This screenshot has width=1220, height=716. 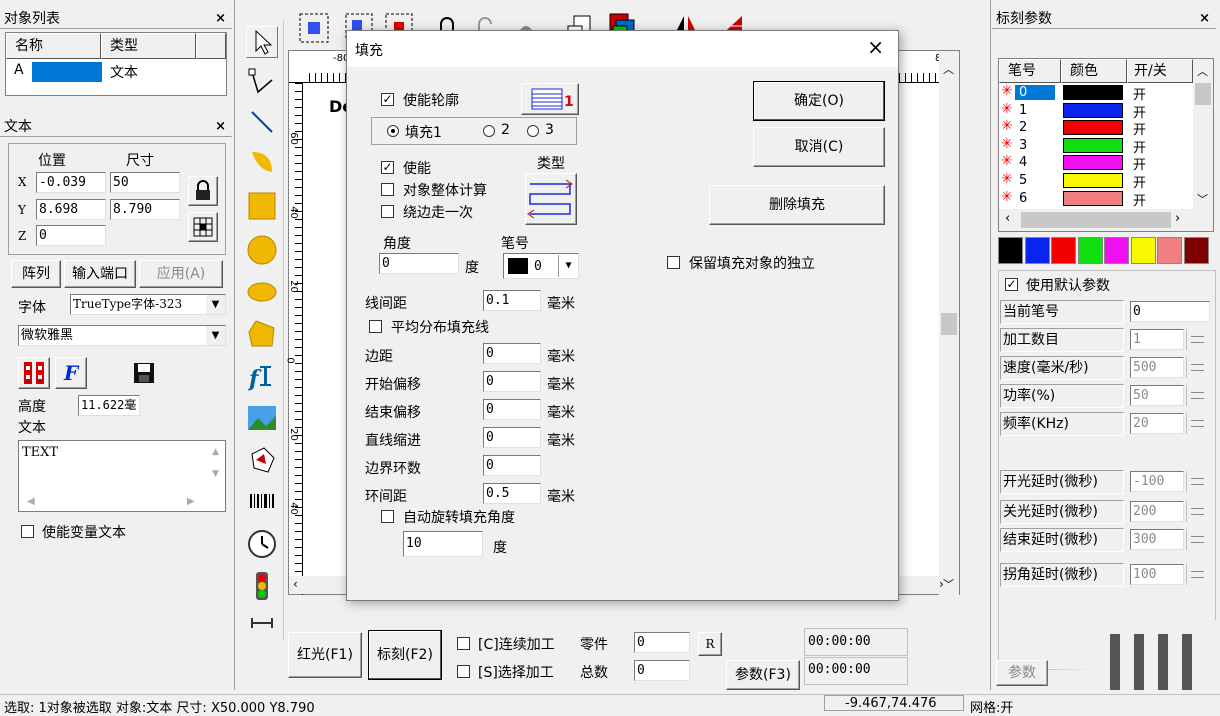 What do you see at coordinates (262, 622) in the screenshot?
I see `extend-axis-tool` at bounding box center [262, 622].